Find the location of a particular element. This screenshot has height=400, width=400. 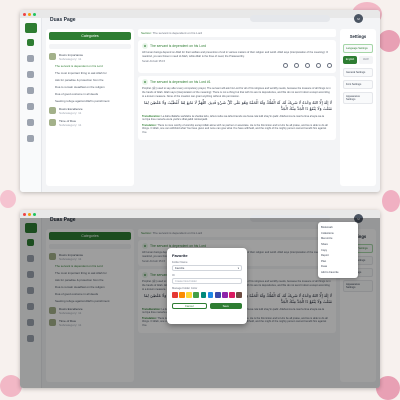

subcategory-item: Ask for paradise & protection from fire is located at coordinates (90, 80).